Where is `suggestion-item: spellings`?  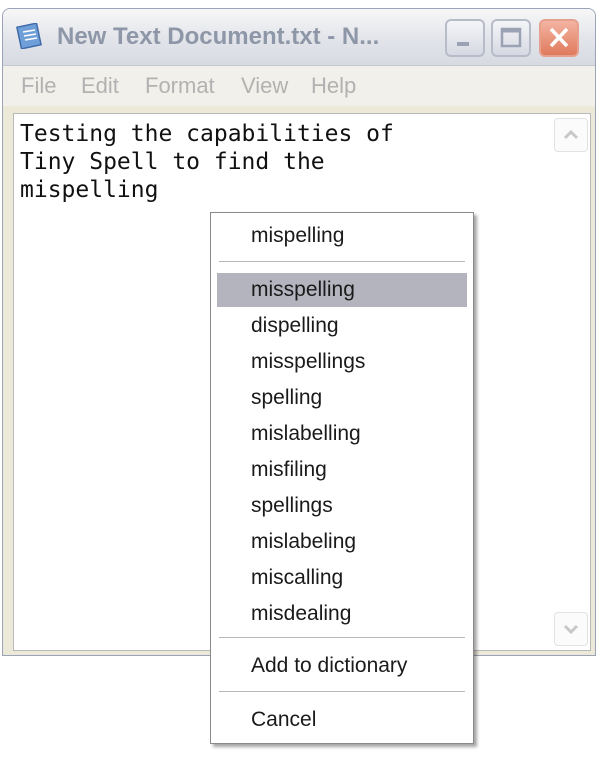 suggestion-item: spellings is located at coordinates (342, 506).